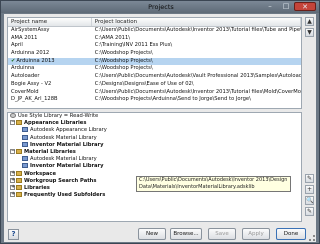  I want to click on options-button: ✎, so click(309, 211).